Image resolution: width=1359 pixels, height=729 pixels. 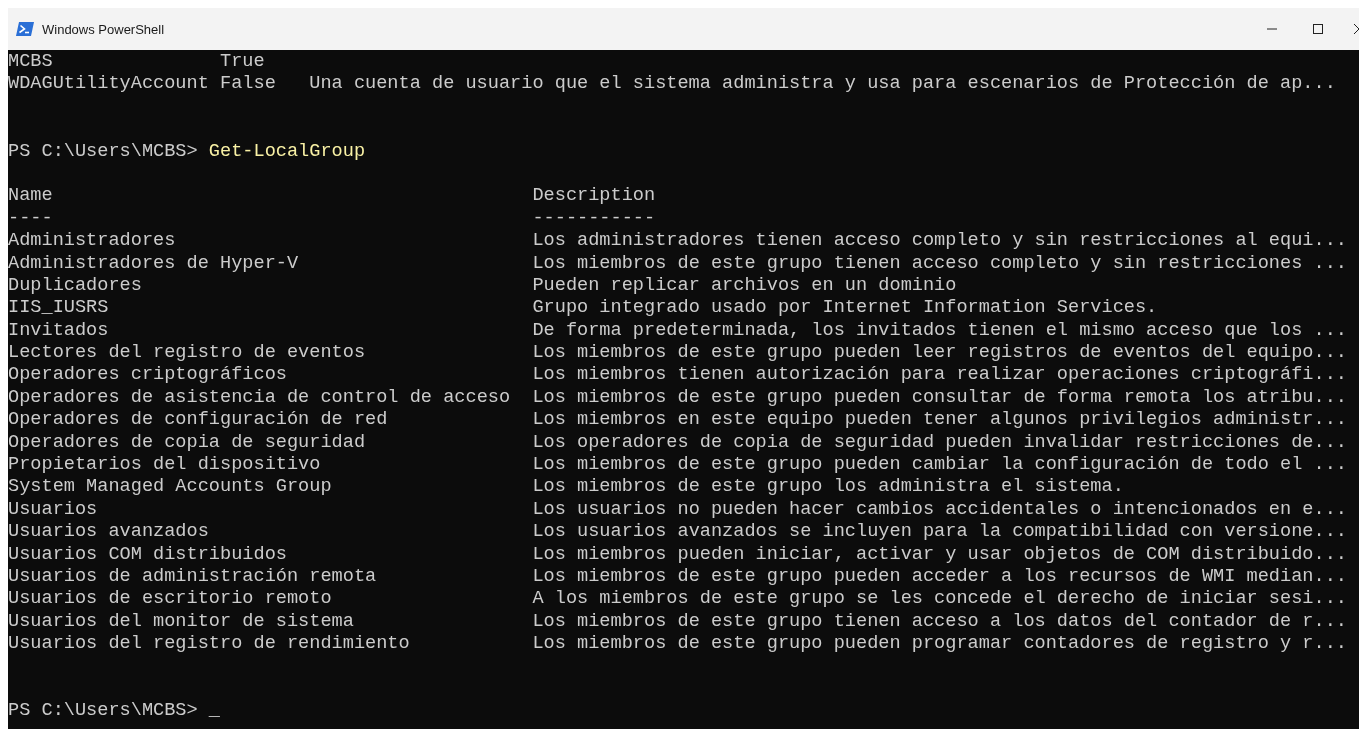 What do you see at coordinates (170, 599) in the screenshot?
I see `group-name: Usuarios de escritorio remoto` at bounding box center [170, 599].